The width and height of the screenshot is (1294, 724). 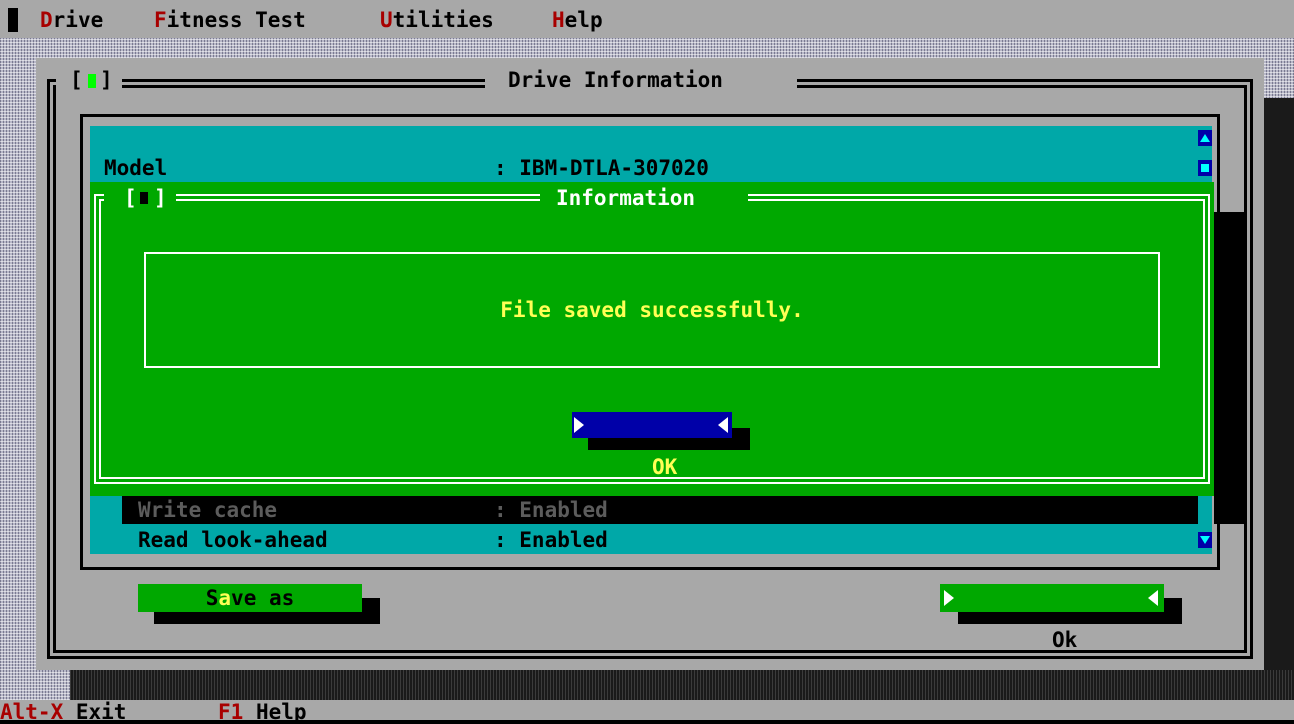 I want to click on arrow-down-icon, so click(x=1205, y=540).